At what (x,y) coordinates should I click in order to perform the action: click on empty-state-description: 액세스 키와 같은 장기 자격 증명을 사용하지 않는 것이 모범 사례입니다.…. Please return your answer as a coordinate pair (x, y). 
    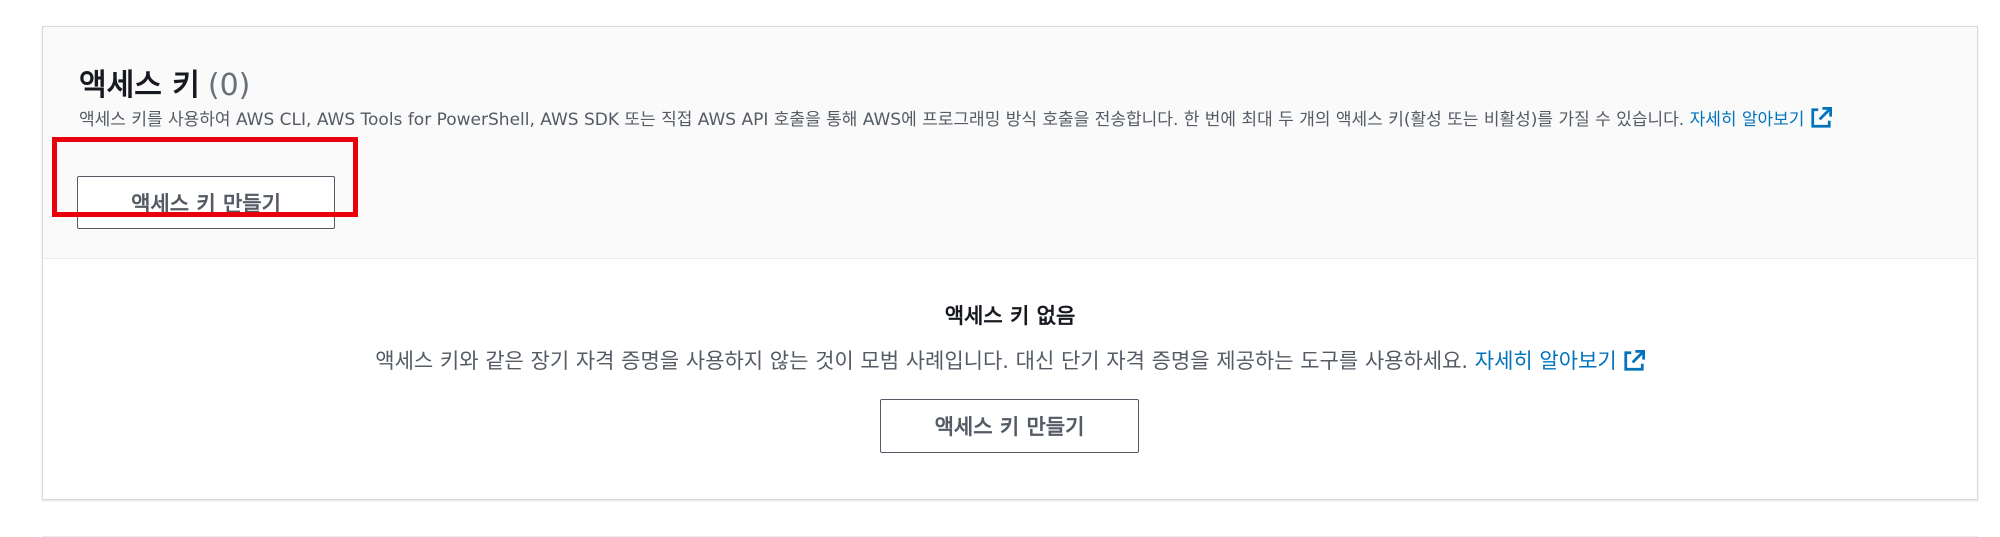
    Looking at the image, I should click on (1010, 360).